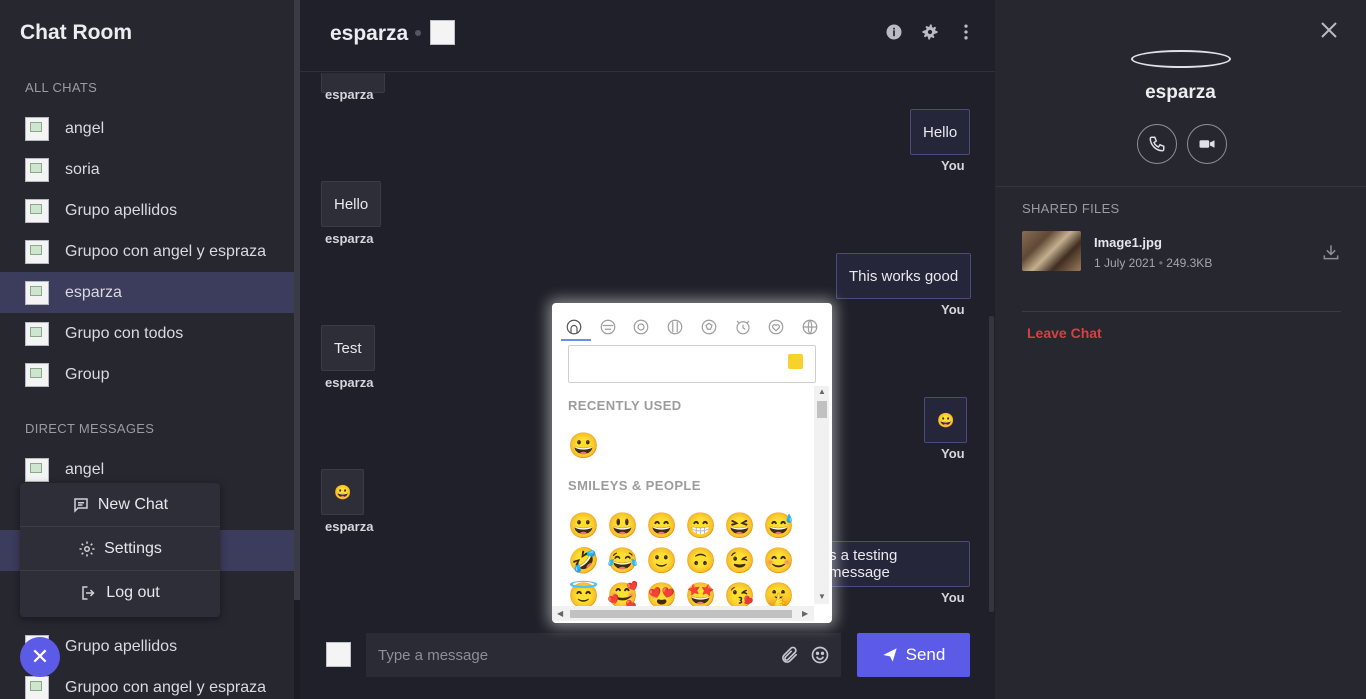  Describe the element at coordinates (690, 446) in the screenshot. I see `recent-emoji-grid: 😀` at that location.